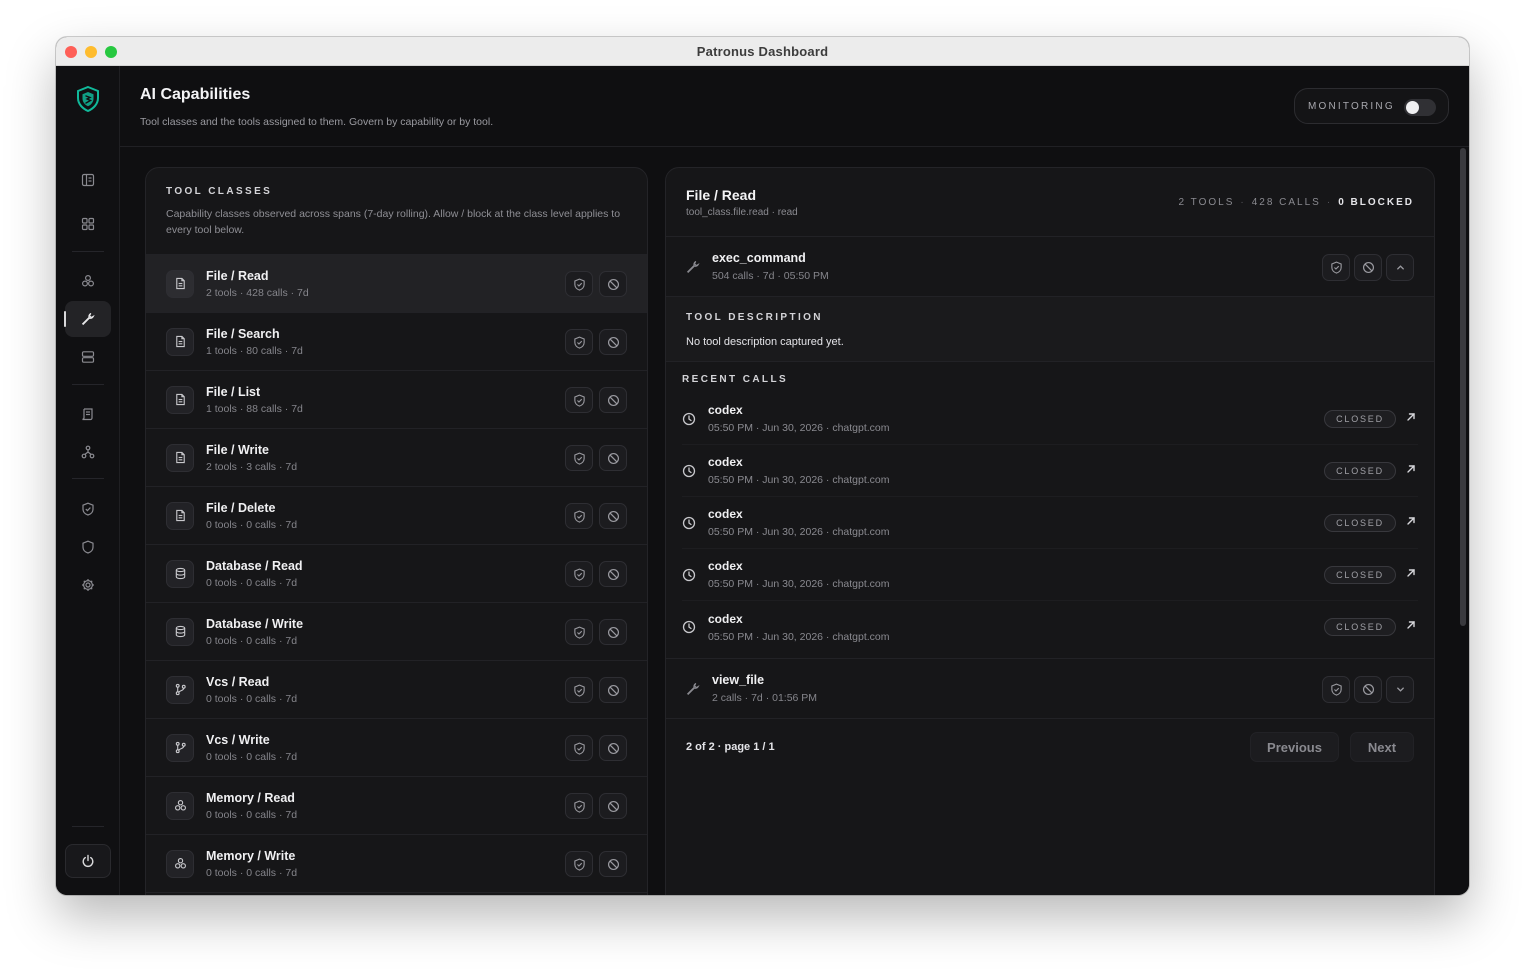 The height and width of the screenshot is (969, 1525). I want to click on detail-subtitle: tool_class.file.read · read, so click(742, 212).